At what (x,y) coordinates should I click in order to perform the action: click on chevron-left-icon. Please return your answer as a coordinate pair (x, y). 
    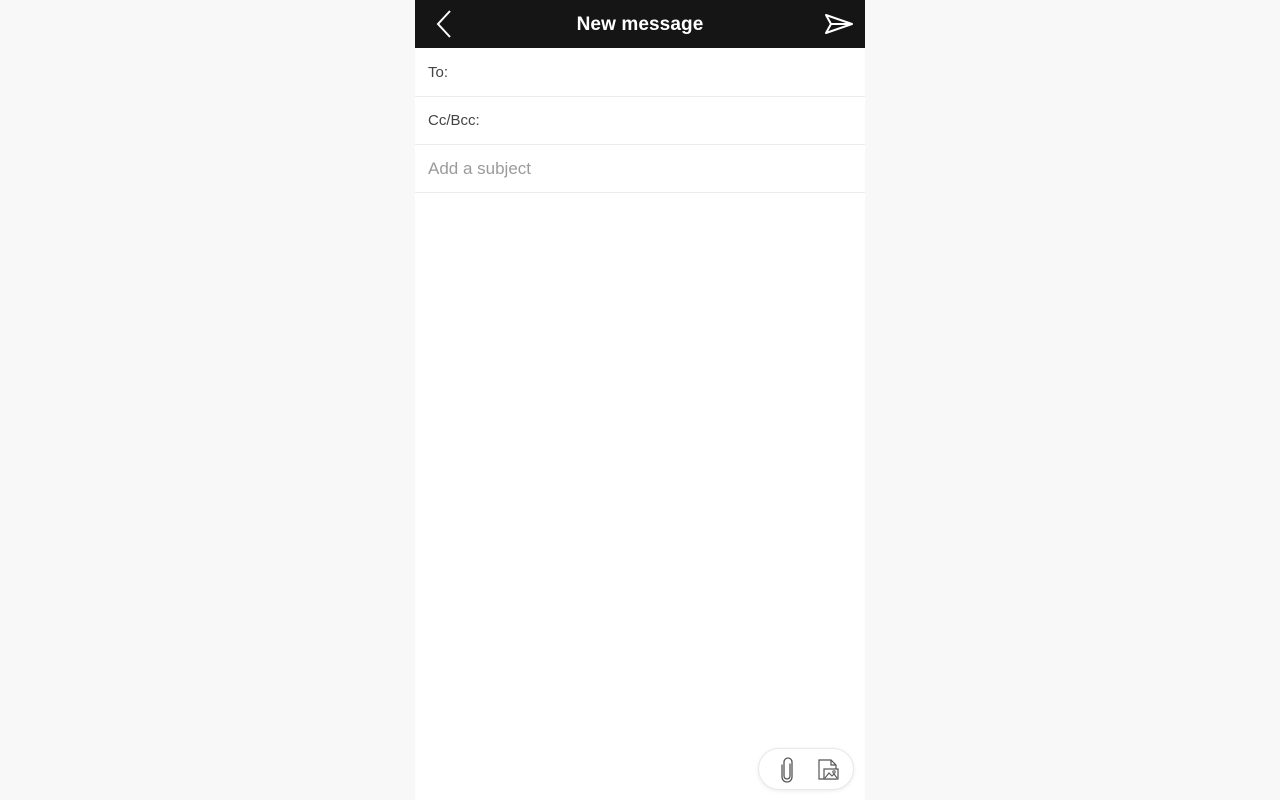
    Looking at the image, I should click on (443, 24).